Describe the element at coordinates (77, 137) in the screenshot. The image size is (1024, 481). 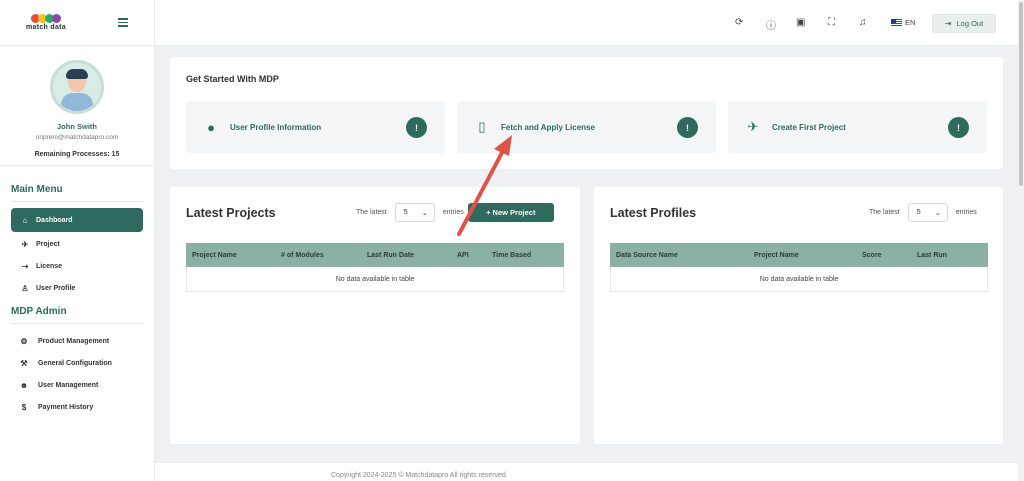
I see `user-email: onprem@matchdatapro.com` at that location.